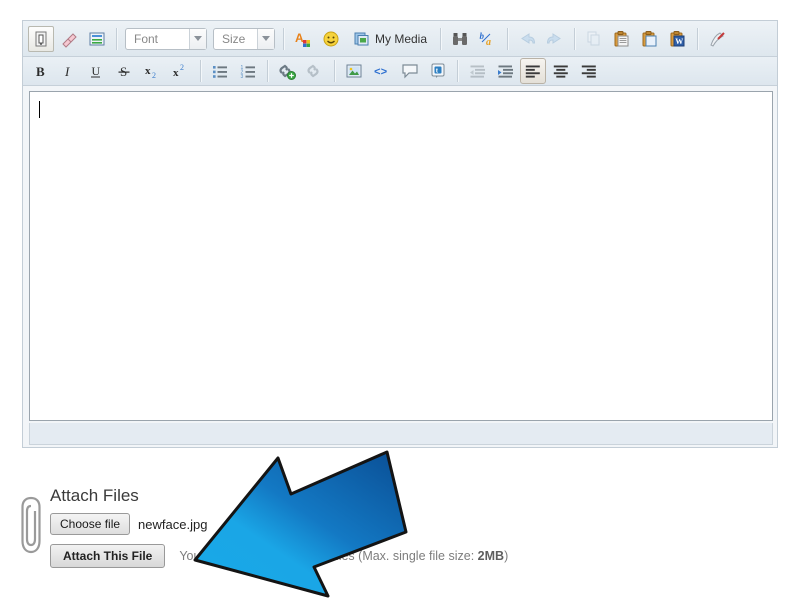  I want to click on numbered-list-button: 123, so click(248, 71).